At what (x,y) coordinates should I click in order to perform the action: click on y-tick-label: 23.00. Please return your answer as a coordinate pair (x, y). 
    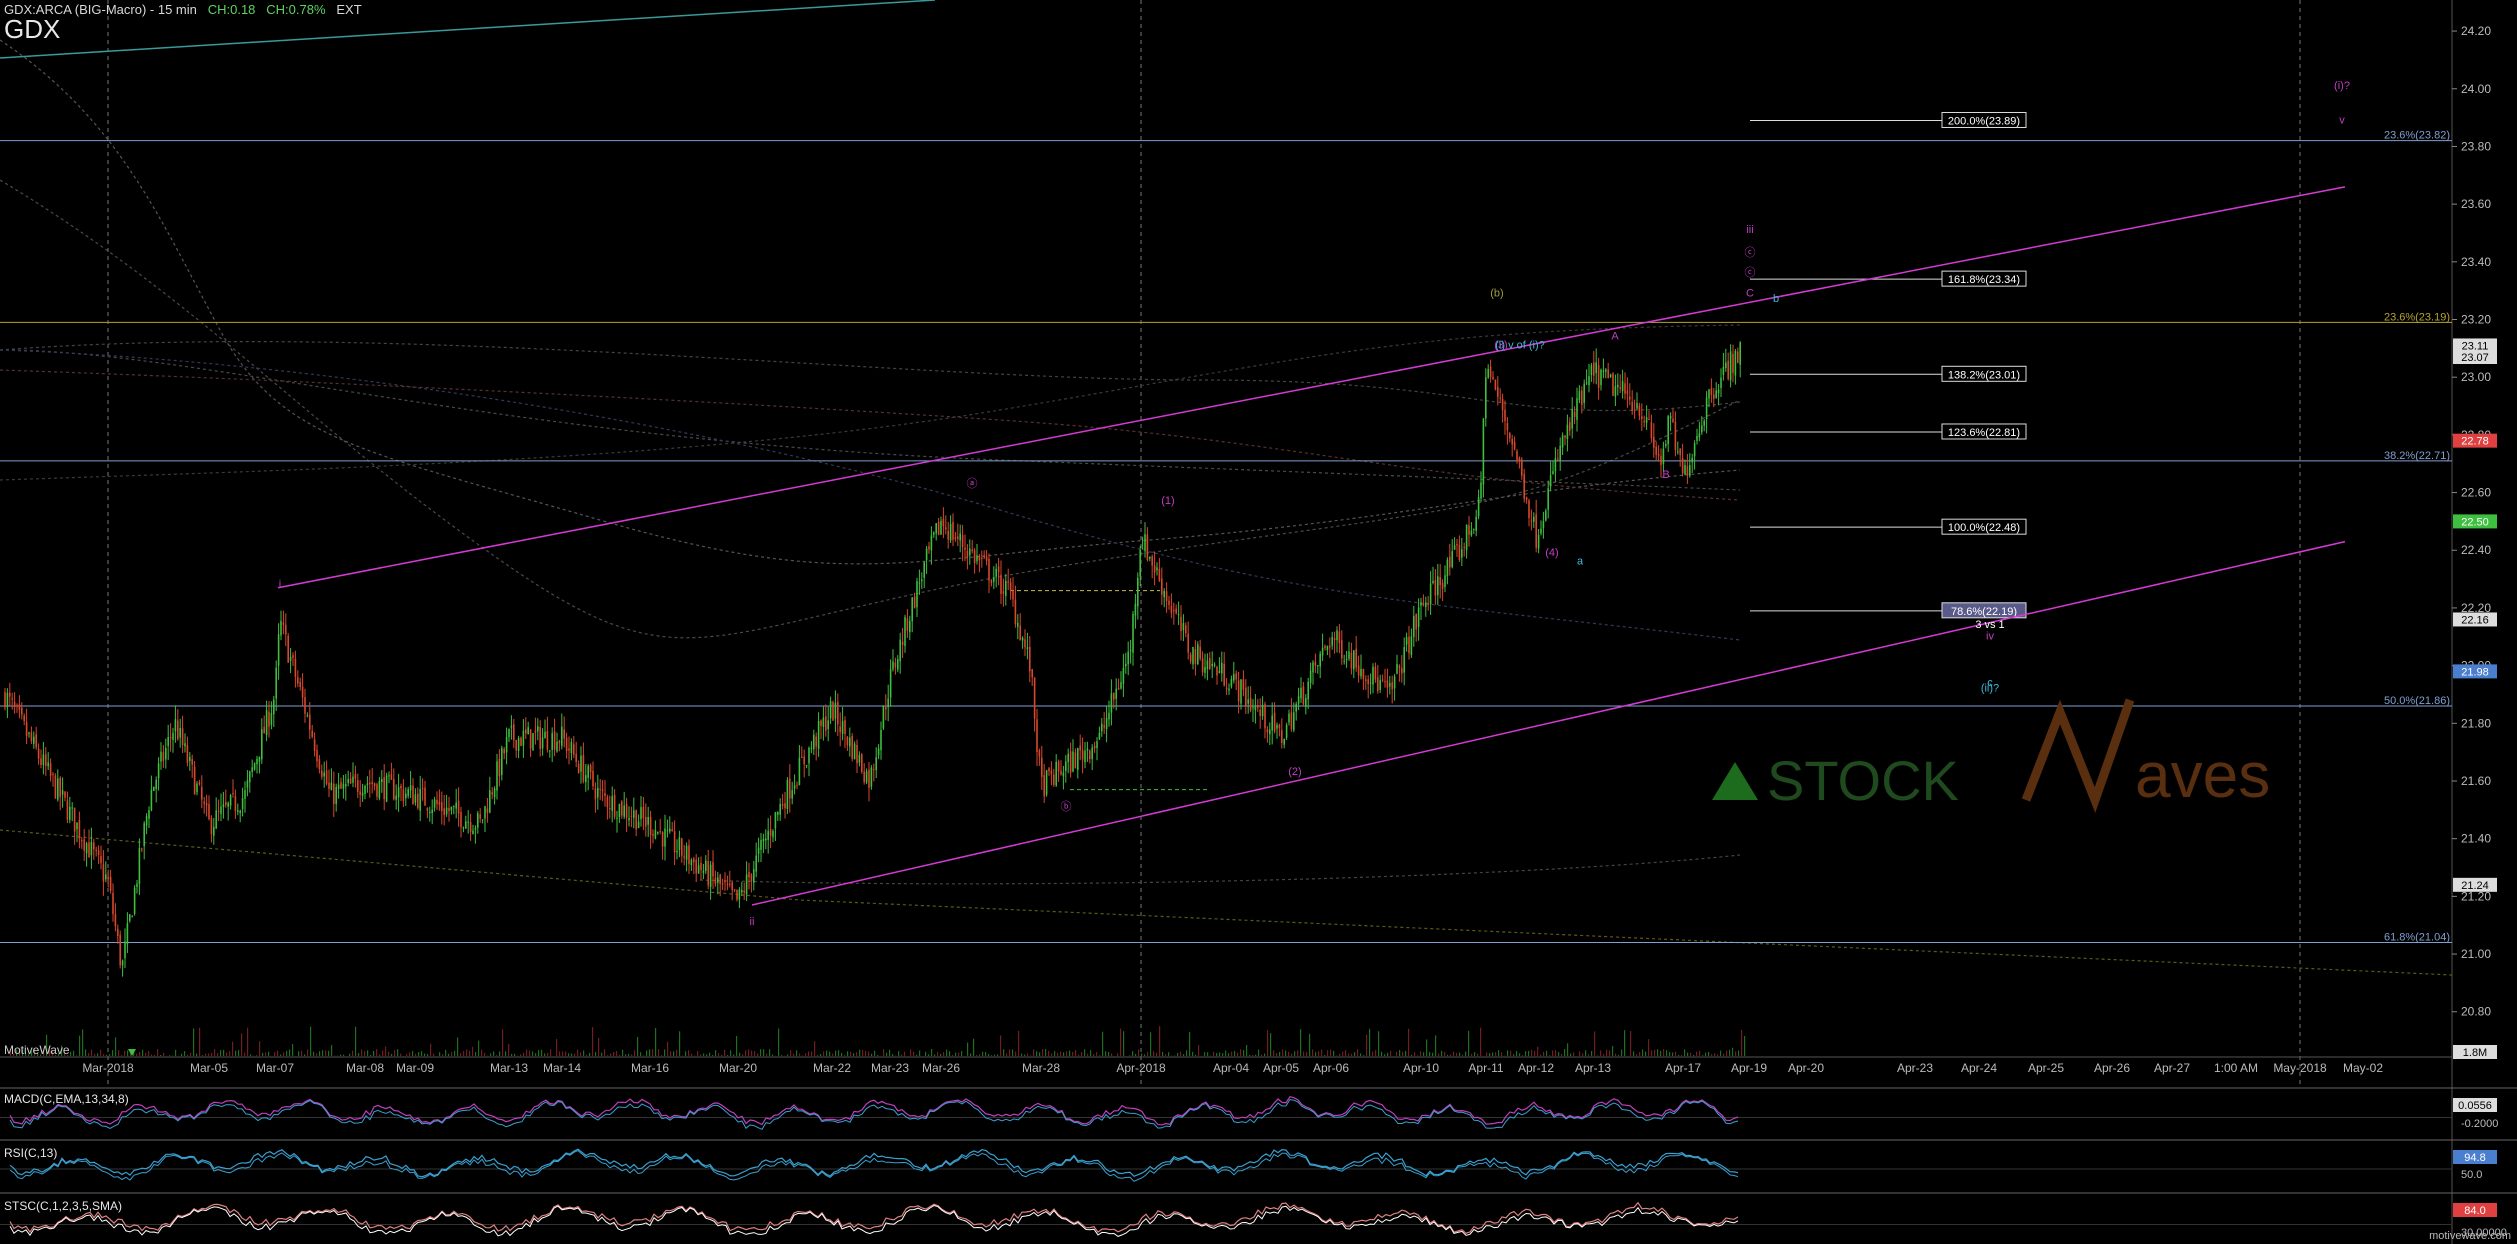
    Looking at the image, I should click on (2476, 377).